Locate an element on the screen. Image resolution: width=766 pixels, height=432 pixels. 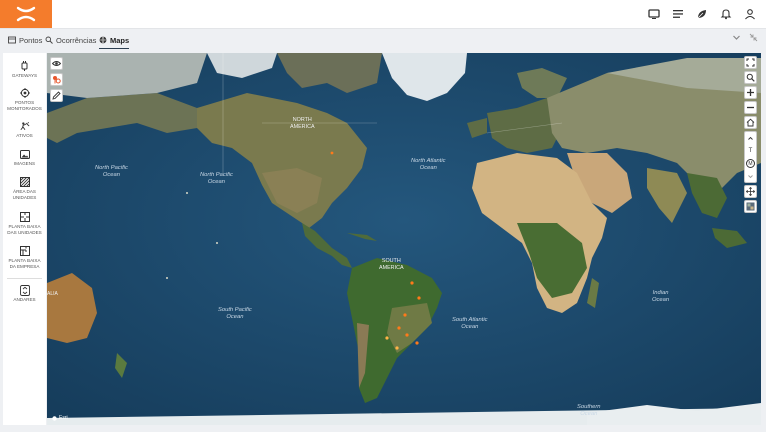
tab-bar: Pontos Ocorrências Maps is located at coordinates (383, 39).